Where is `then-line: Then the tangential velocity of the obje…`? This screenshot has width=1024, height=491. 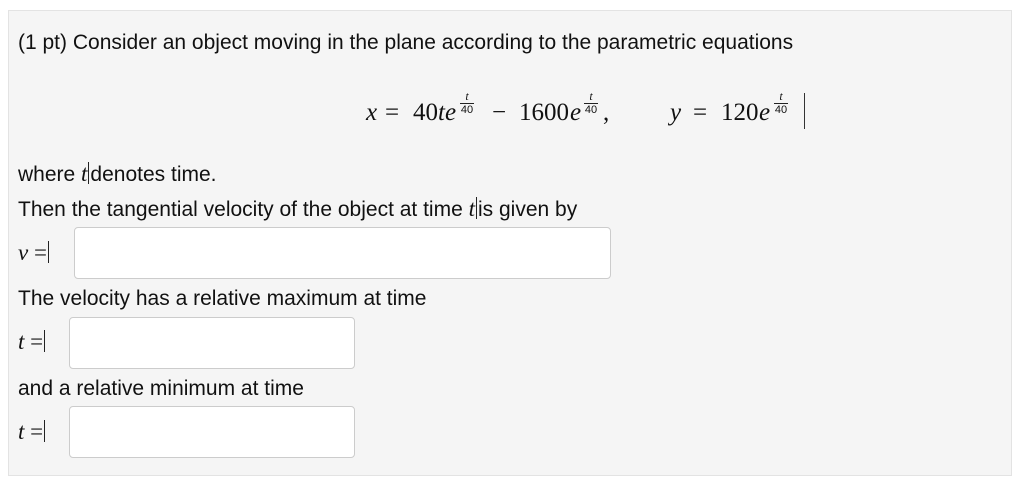
then-line: Then the tangential velocity of the obje… is located at coordinates (297, 209).